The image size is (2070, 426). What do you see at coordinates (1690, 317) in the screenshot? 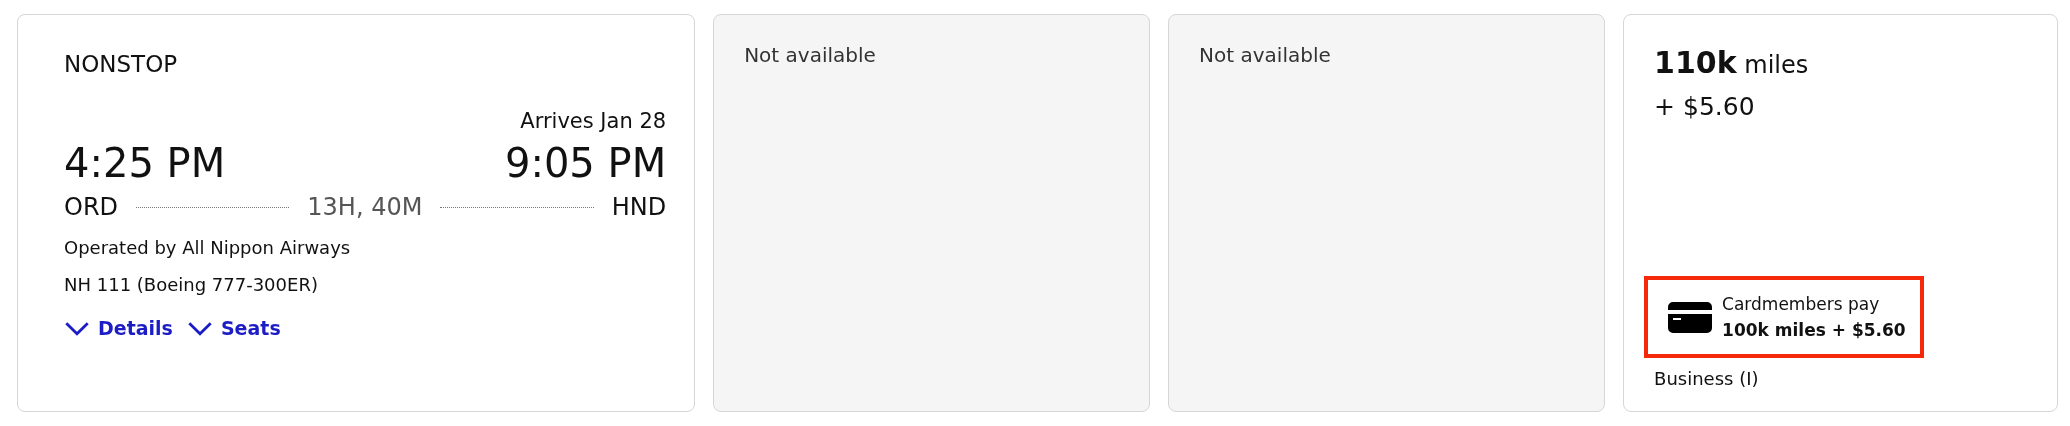
I see `credit-card-icon` at bounding box center [1690, 317].